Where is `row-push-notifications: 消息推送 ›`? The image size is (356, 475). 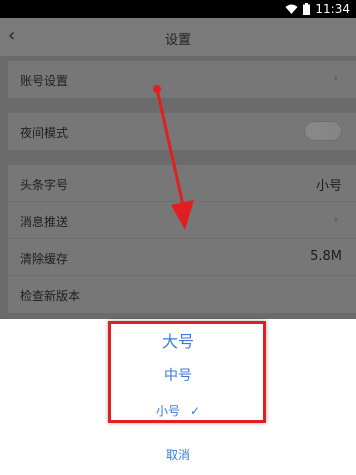 row-push-notifications: 消息推送 › is located at coordinates (182, 220).